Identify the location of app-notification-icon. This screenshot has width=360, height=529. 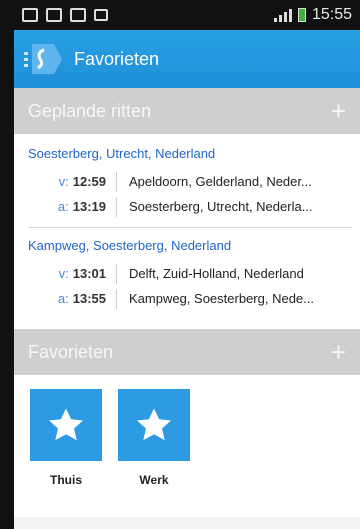
(101, 15).